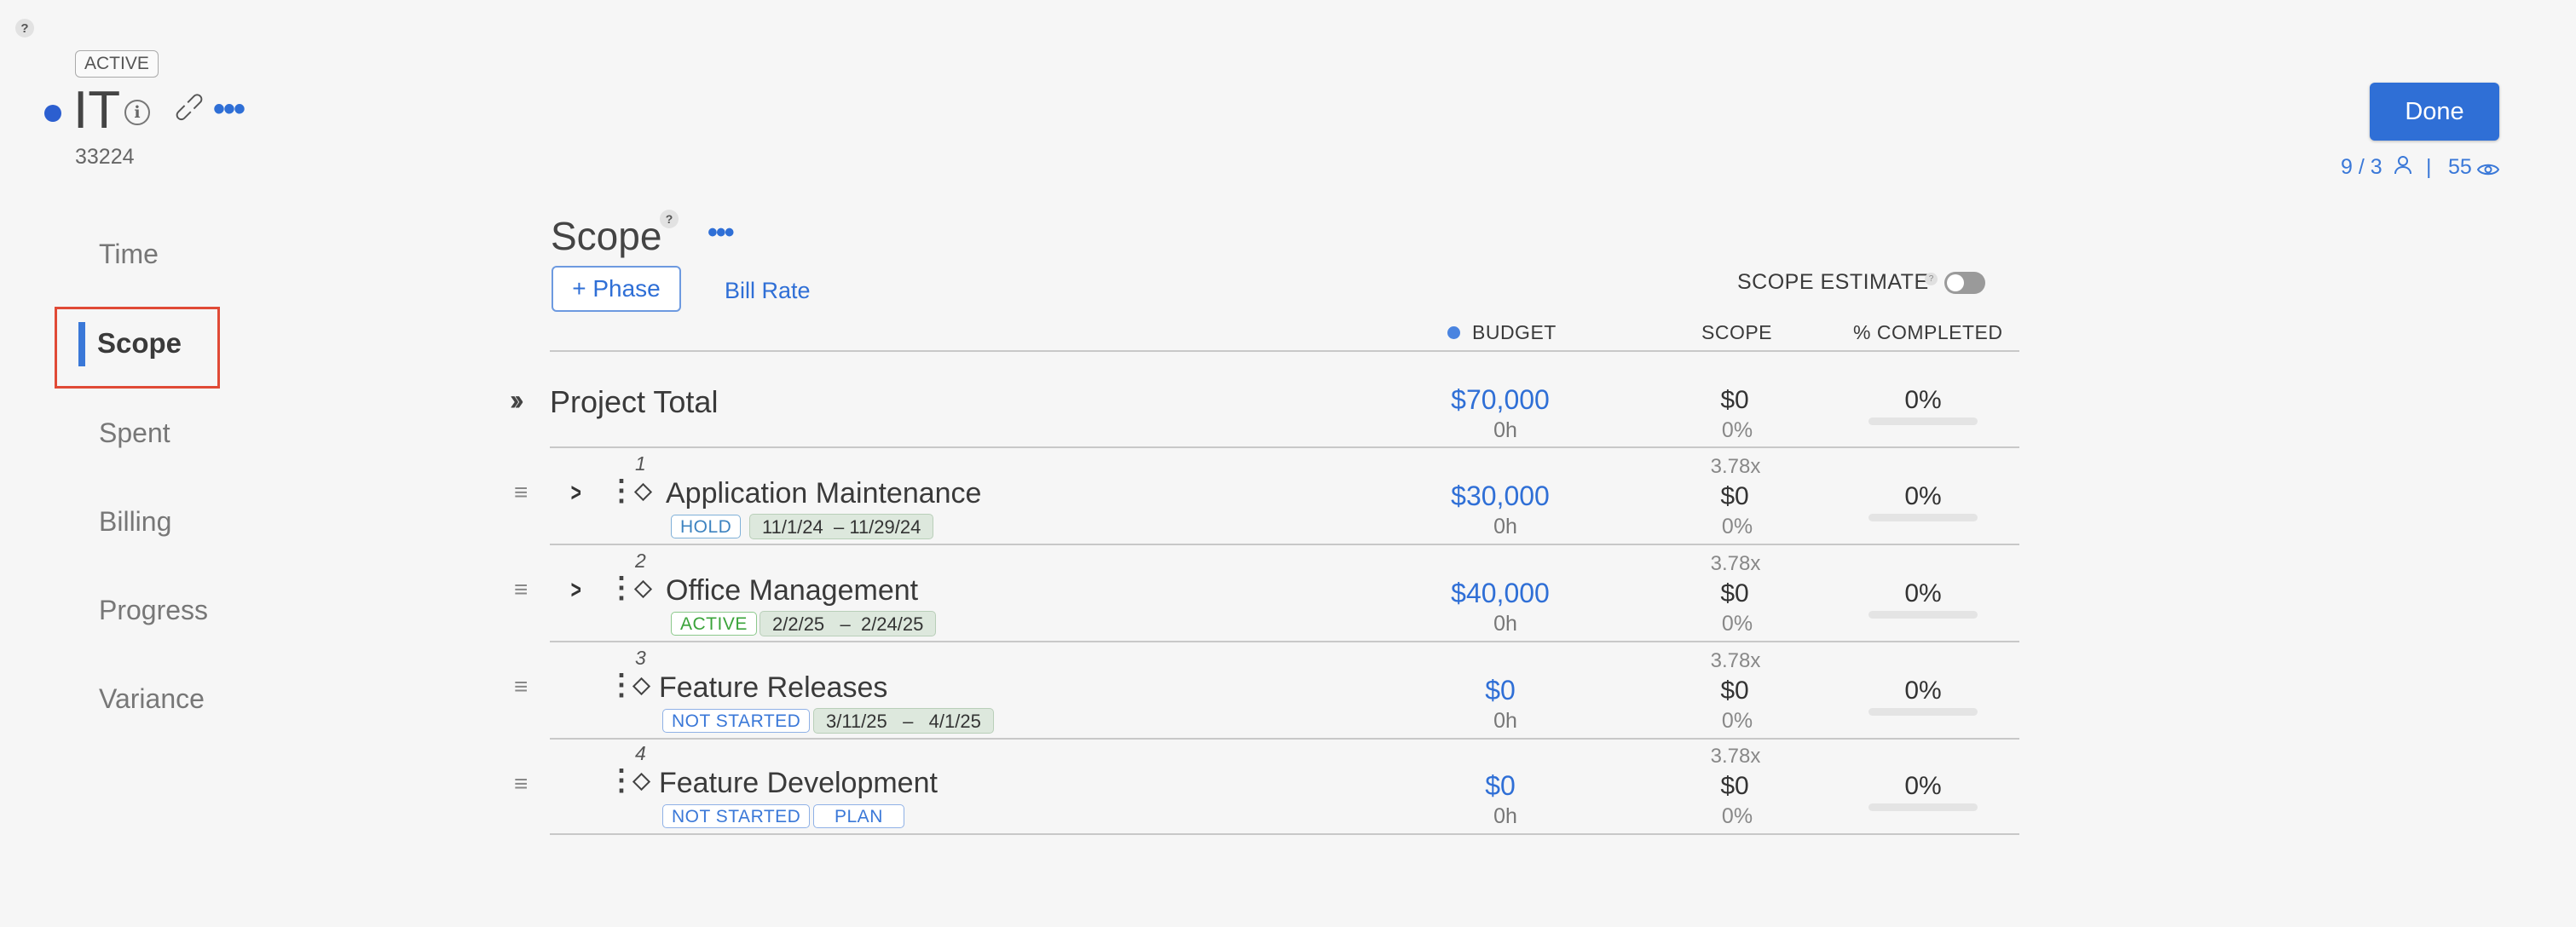  I want to click on scope-estimate-label: SCOPE ESTIMATE, so click(1833, 282).